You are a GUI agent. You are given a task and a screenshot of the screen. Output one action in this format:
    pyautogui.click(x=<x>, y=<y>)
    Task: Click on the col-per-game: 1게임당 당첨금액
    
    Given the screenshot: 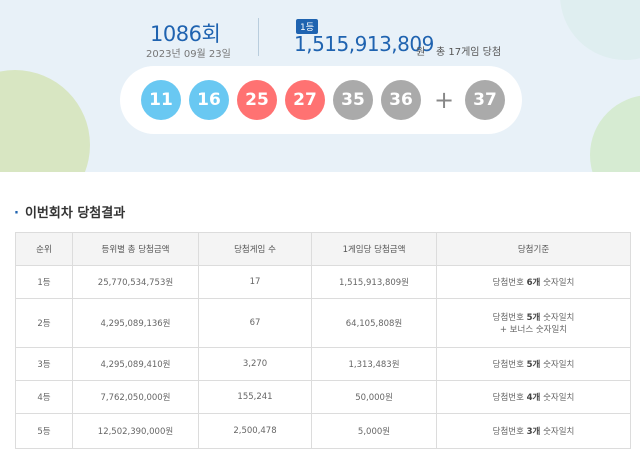 What is the action you would take?
    pyautogui.click(x=374, y=249)
    